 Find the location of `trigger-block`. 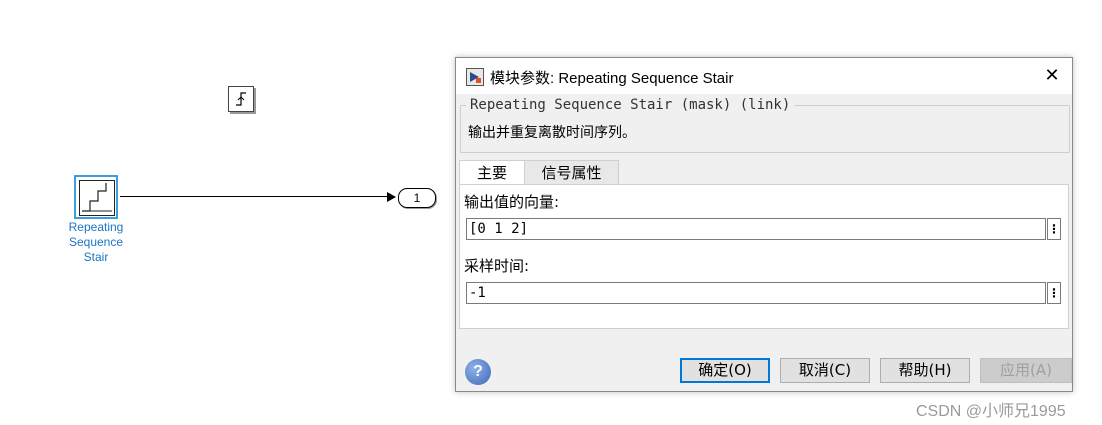

trigger-block is located at coordinates (241, 99).